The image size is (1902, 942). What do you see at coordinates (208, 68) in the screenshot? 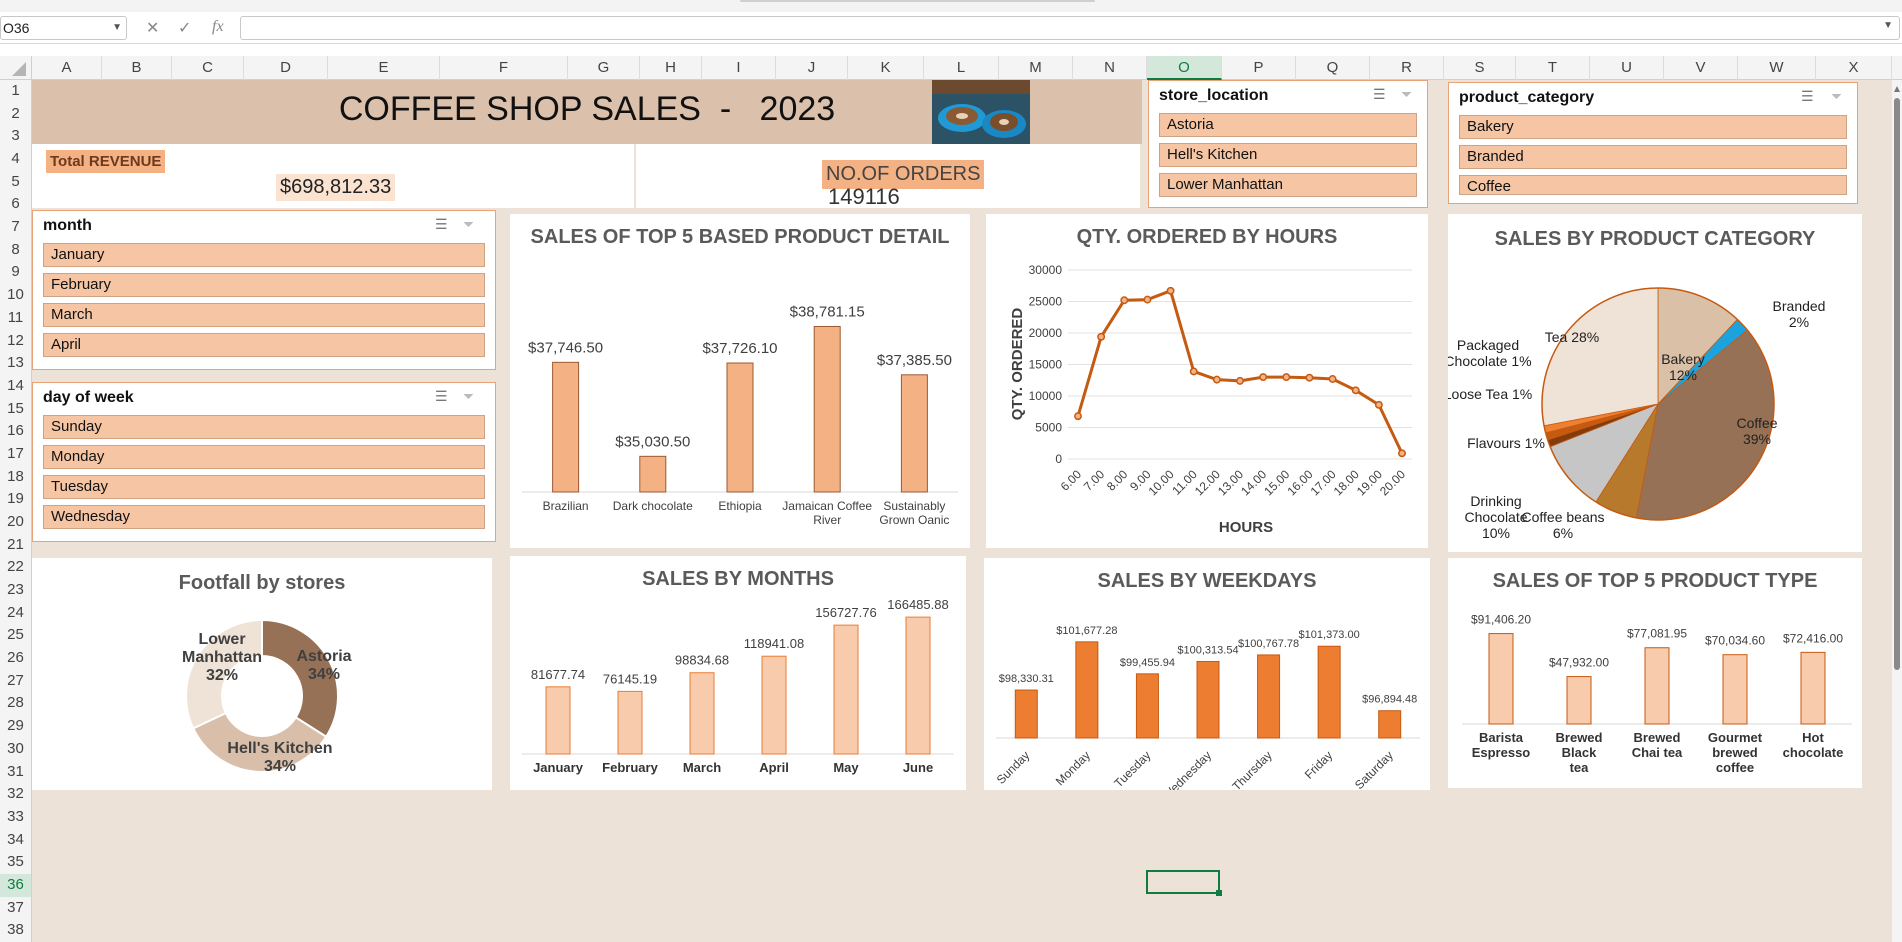
I see `column-header-c: C` at bounding box center [208, 68].